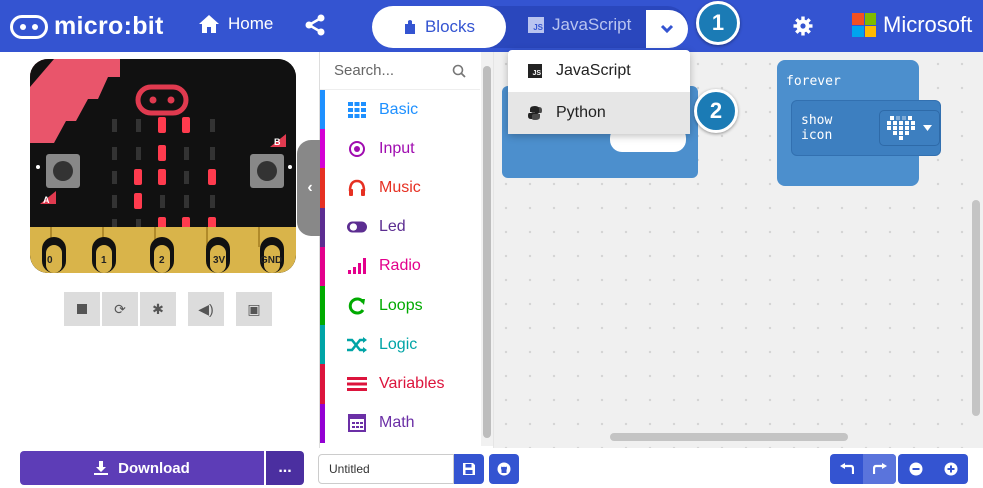 Image resolution: width=983 pixels, height=488 pixels. I want to click on target-icon, so click(357, 149).